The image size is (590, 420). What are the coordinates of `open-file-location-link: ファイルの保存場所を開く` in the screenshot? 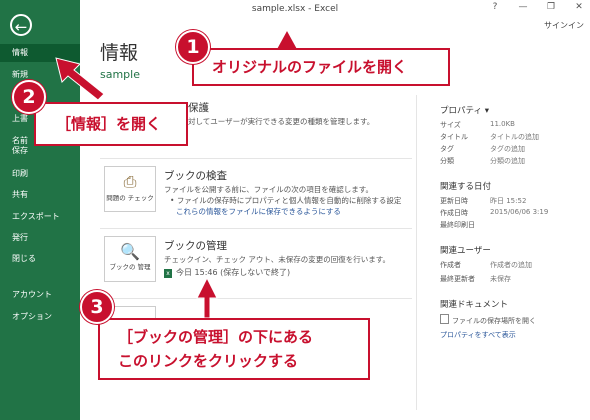 It's located at (488, 320).